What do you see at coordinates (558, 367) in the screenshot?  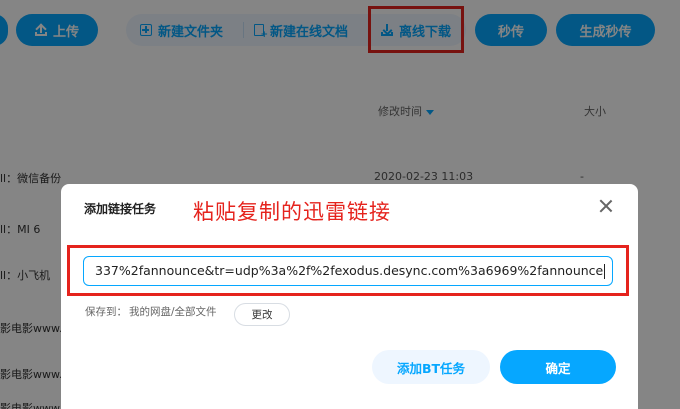 I see `confirm-button: 确定` at bounding box center [558, 367].